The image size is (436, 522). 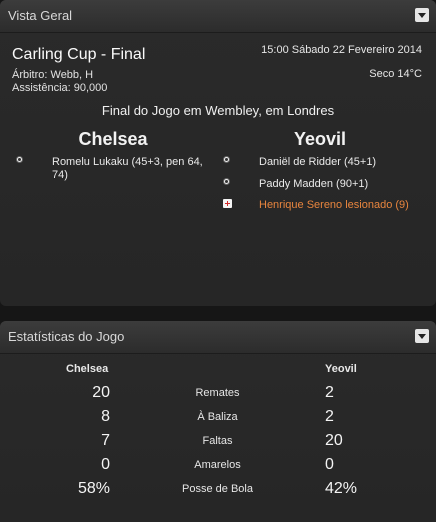 What do you see at coordinates (53, 75) in the screenshot?
I see `referee-text: Árbitro: Webb, H` at bounding box center [53, 75].